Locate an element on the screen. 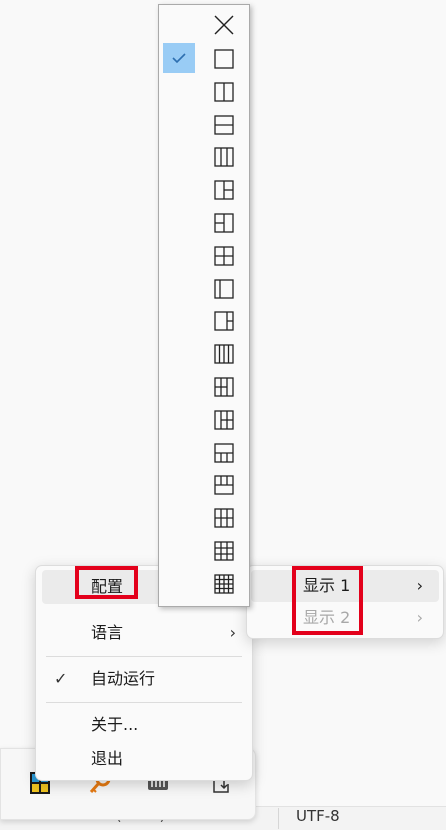  submenu-item-display-2: 显示 2 › is located at coordinates (345, 618).